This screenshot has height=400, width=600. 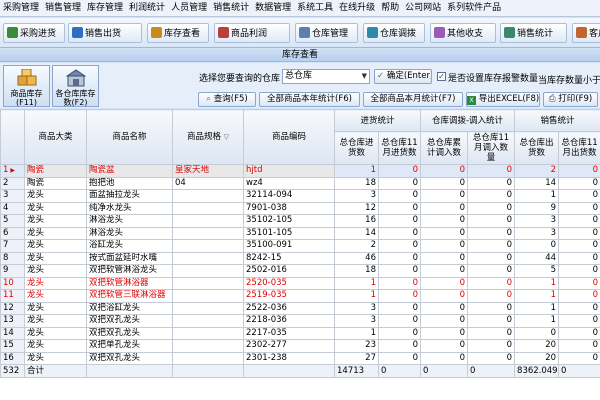 What do you see at coordinates (289, 233) in the screenshot?
I see `cell-code: 35101-105` at bounding box center [289, 233].